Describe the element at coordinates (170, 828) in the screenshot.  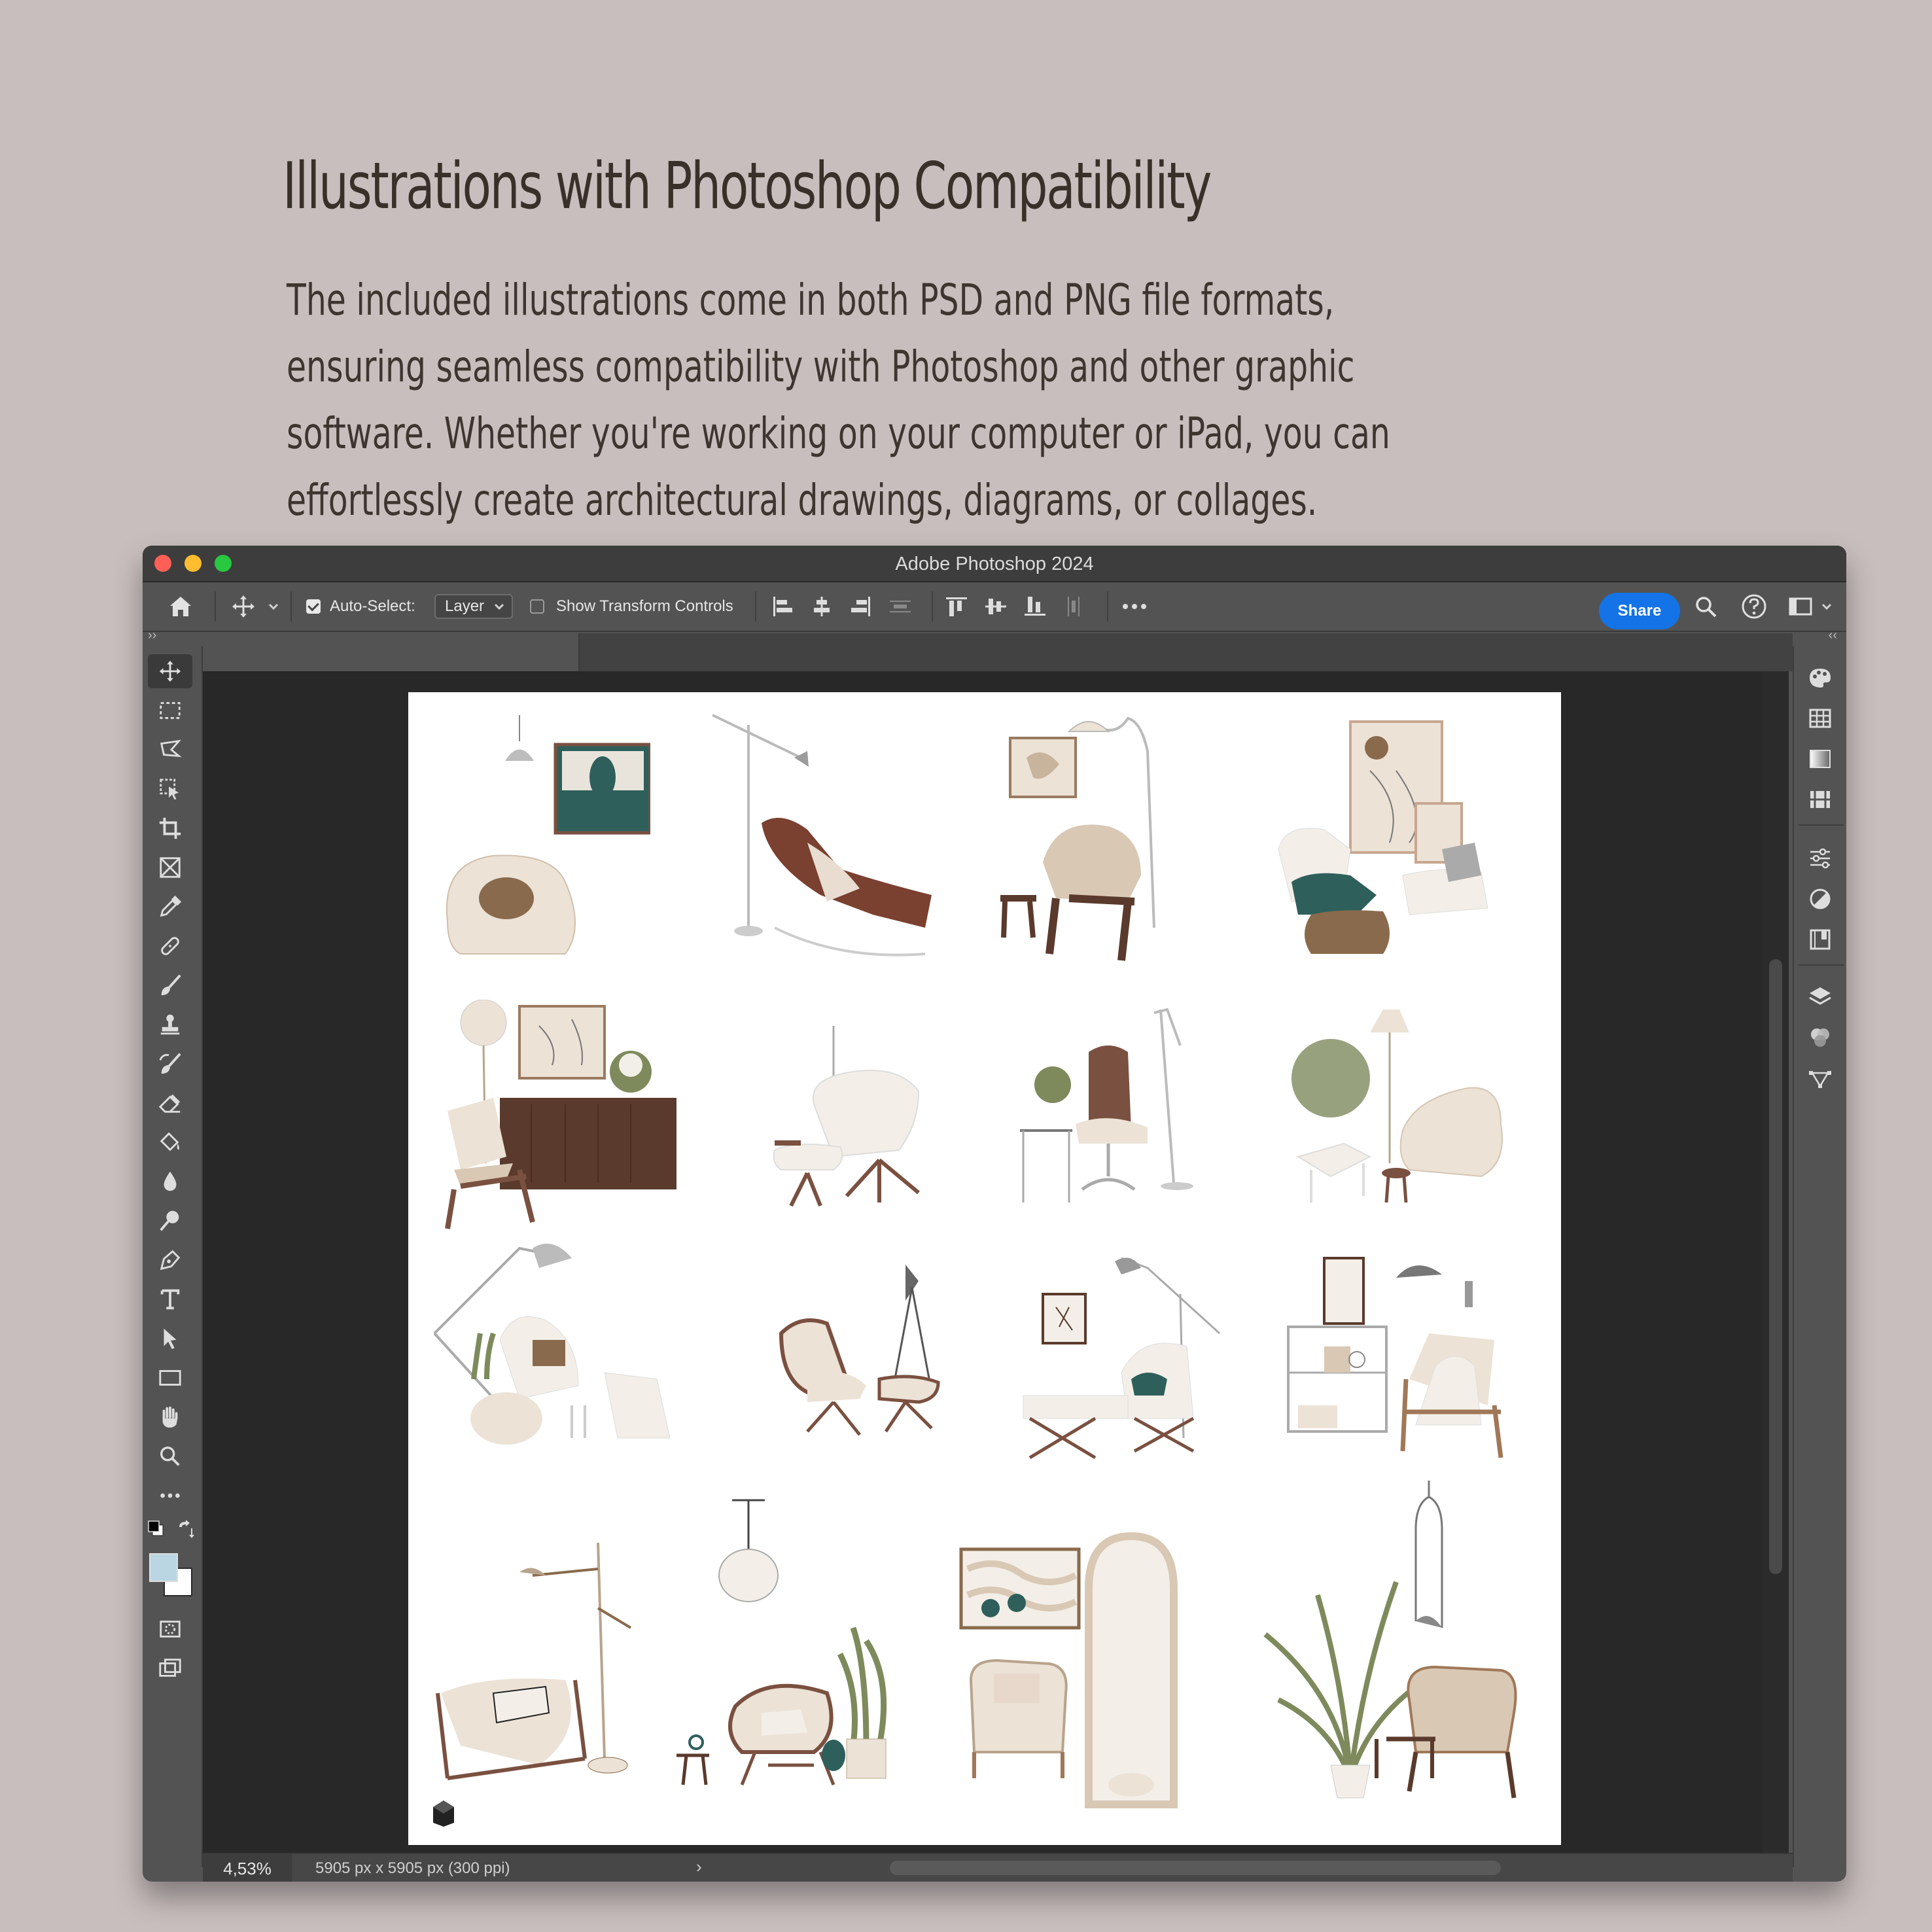
I see `crop-tool` at that location.